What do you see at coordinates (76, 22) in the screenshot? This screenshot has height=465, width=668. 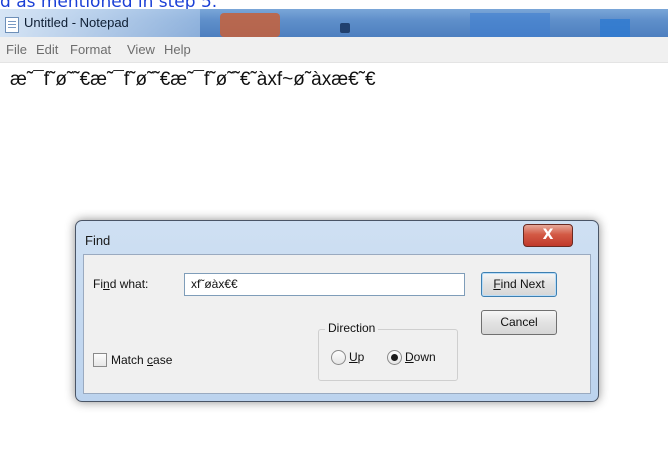 I see `window-title: Untitled - Notepad` at bounding box center [76, 22].